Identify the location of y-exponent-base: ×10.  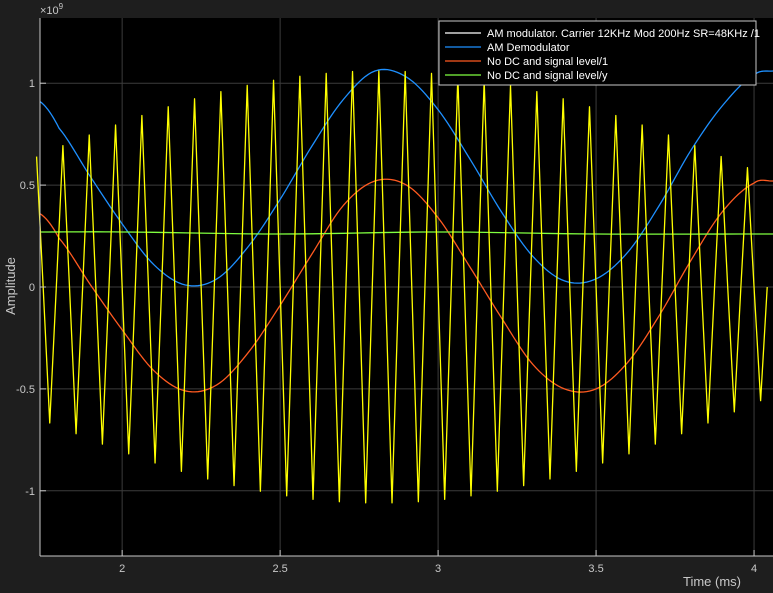
(49, 11).